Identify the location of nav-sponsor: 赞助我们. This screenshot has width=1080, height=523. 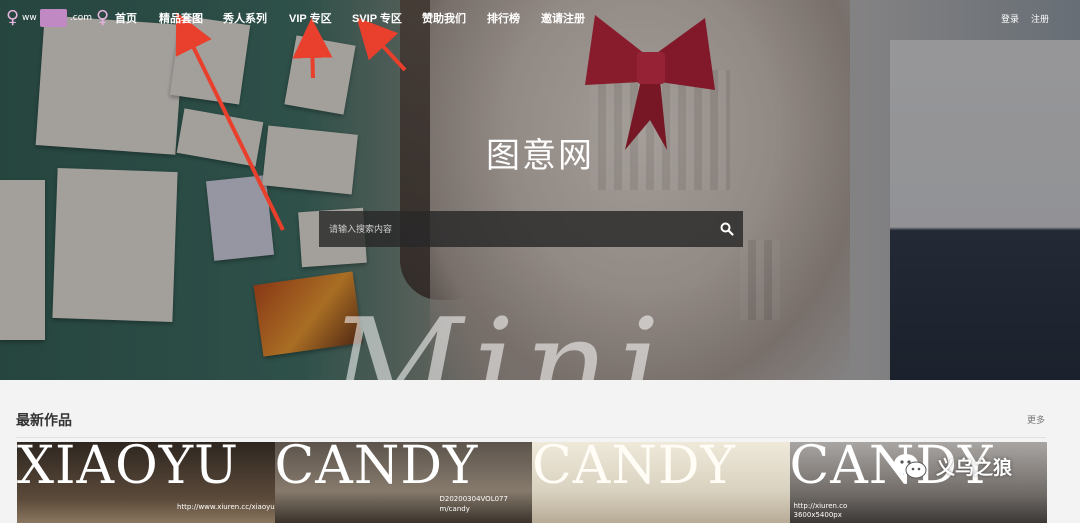
(444, 18).